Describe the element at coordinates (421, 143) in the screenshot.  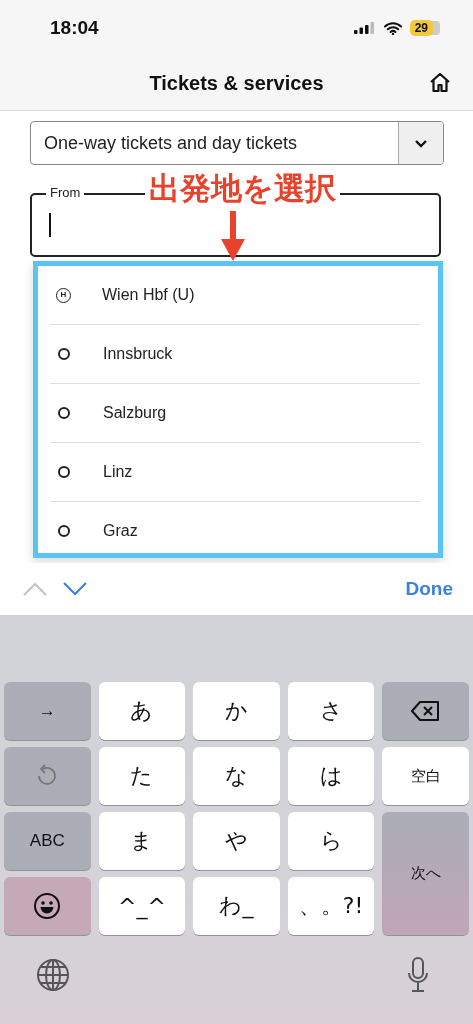
I see `chevron-down-icon` at that location.